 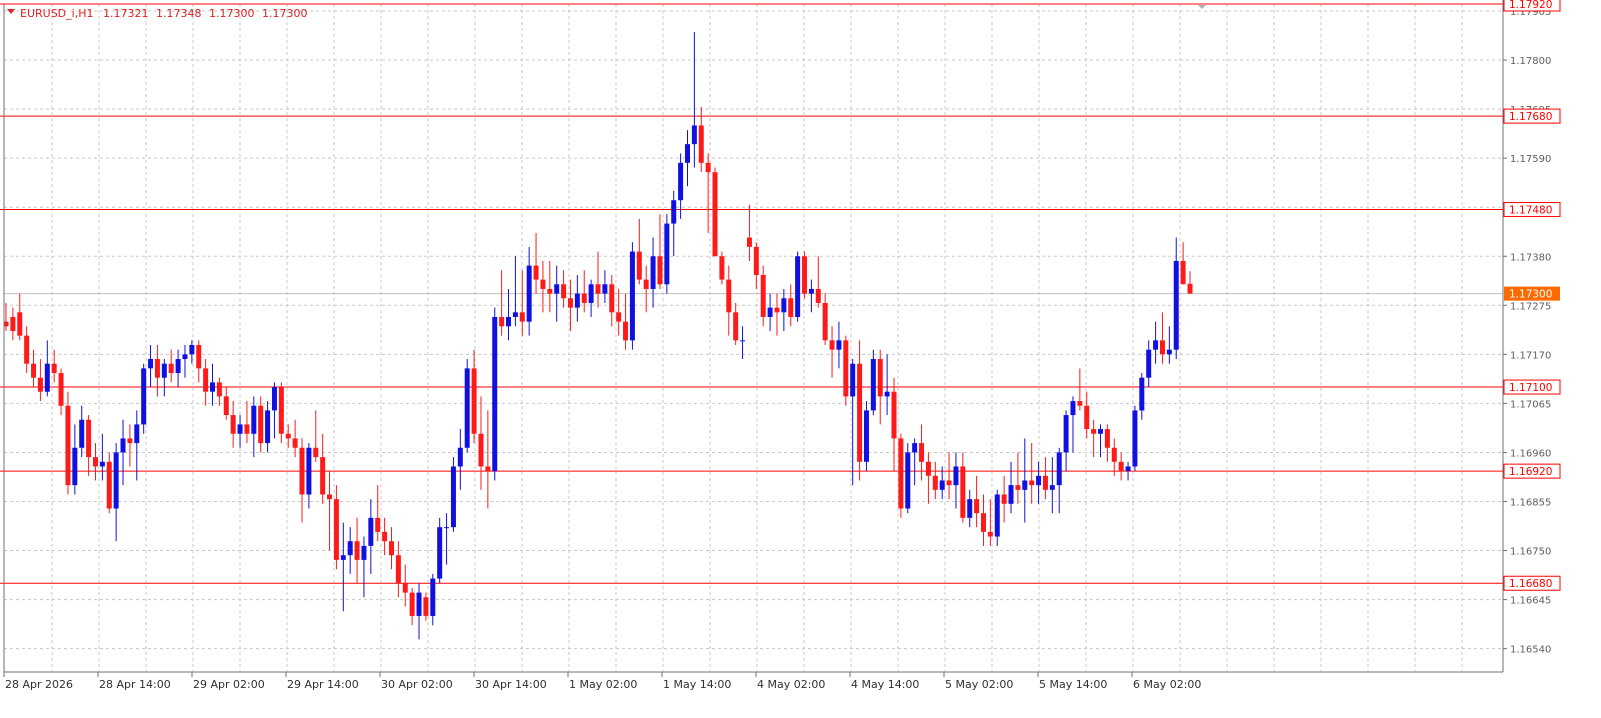 I want to click on price-axis-label: 1.17590, so click(x=1530, y=159).